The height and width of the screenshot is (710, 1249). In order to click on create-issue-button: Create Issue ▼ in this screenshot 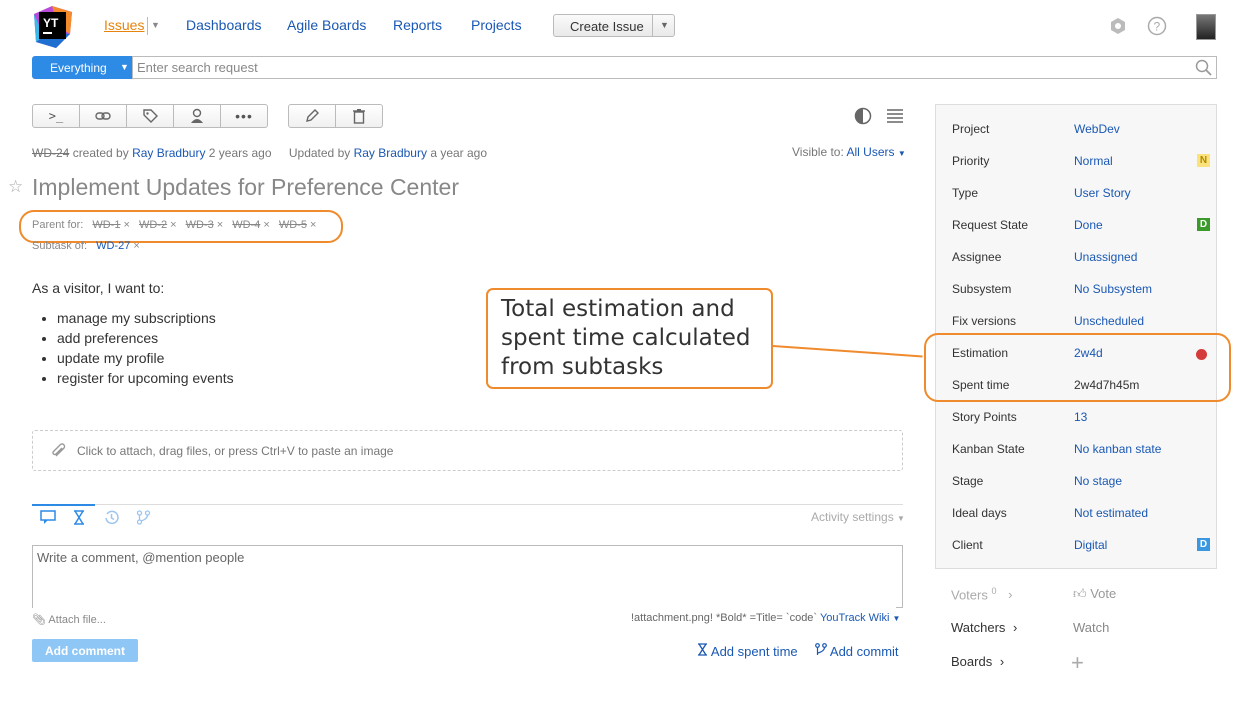, I will do `click(614, 25)`.